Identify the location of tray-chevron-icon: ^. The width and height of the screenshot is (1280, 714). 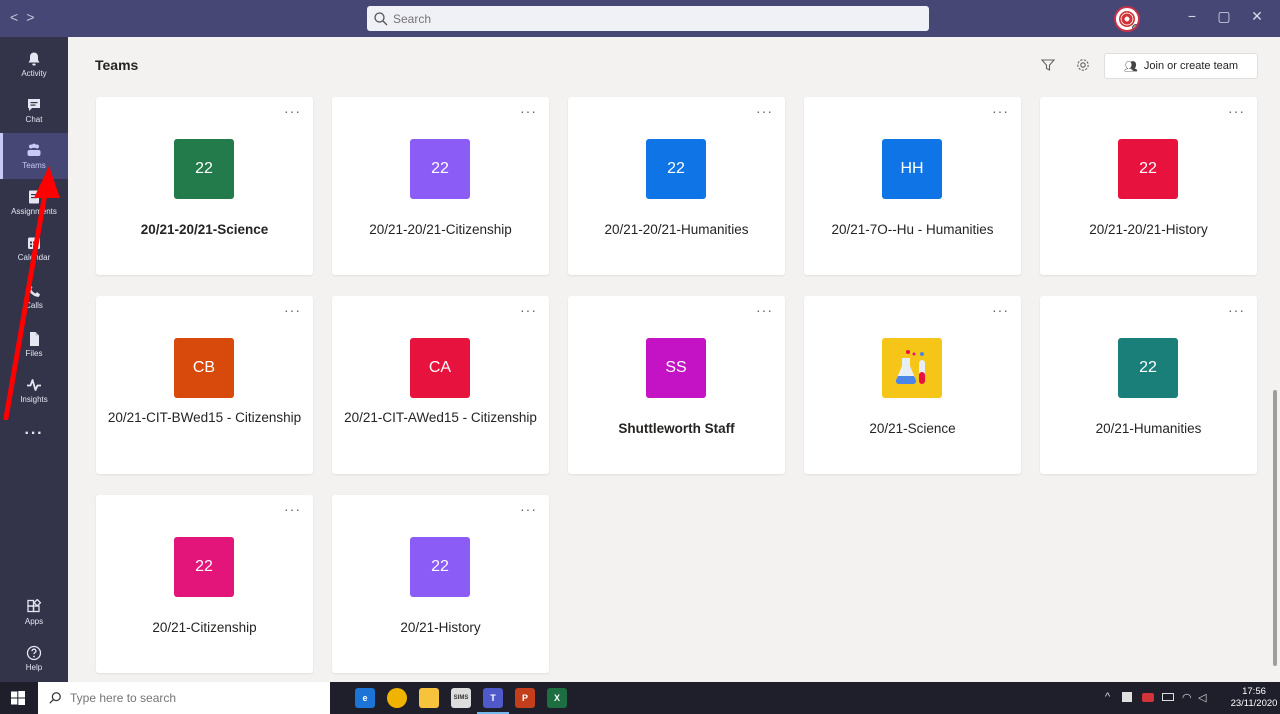
(1107, 697).